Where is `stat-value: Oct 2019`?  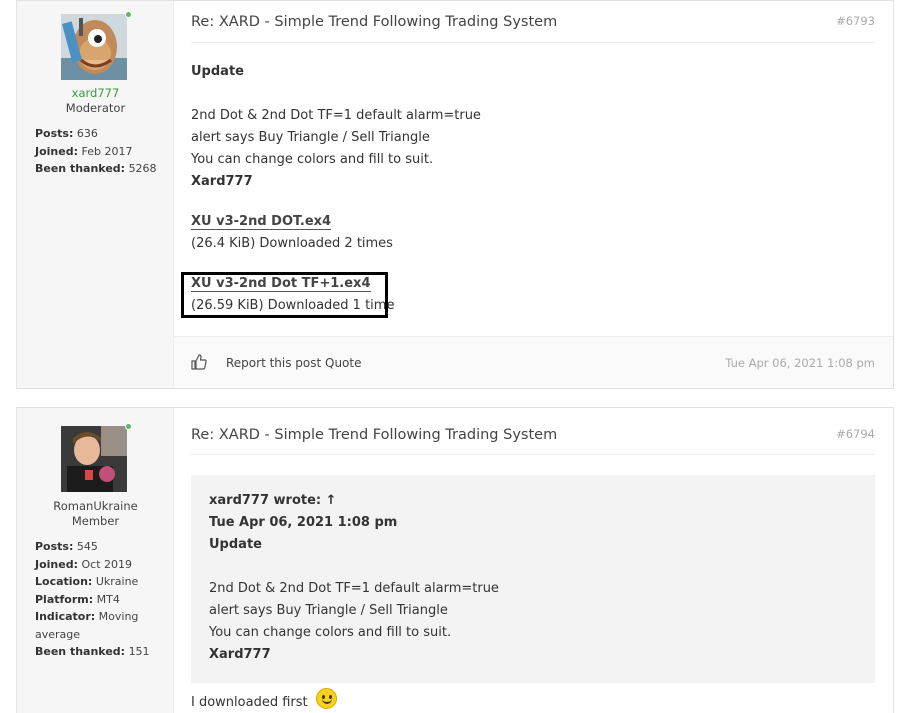
stat-value: Oct 2019 is located at coordinates (107, 564).